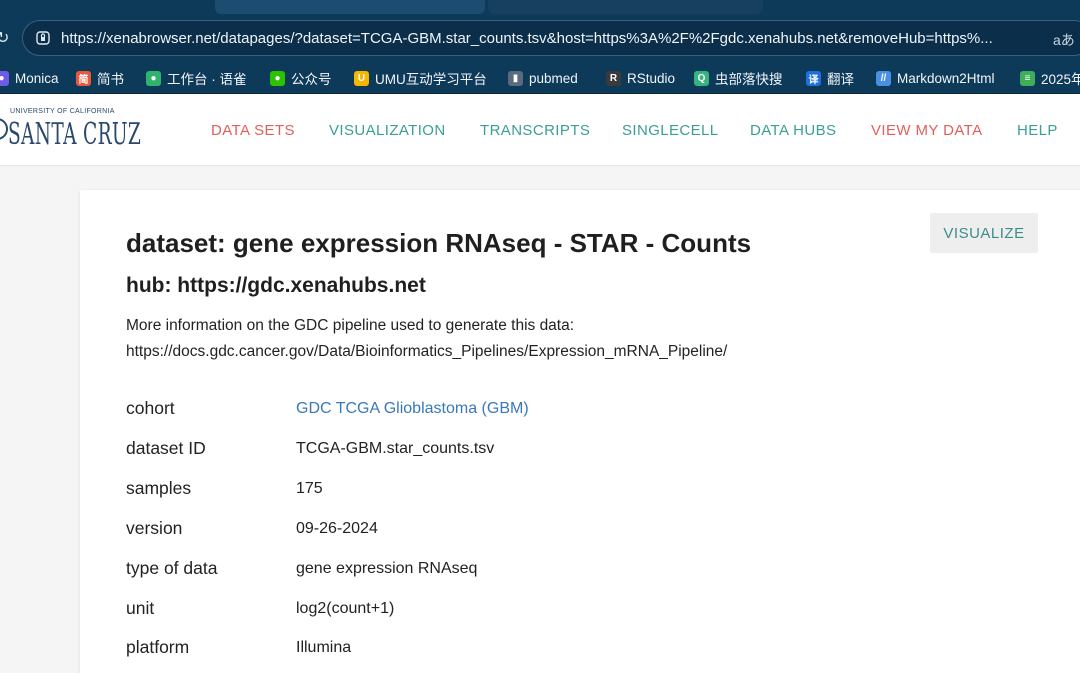 This screenshot has height=673, width=1080. I want to click on bookmark-item: U UMU互动学习平台, so click(420, 78).